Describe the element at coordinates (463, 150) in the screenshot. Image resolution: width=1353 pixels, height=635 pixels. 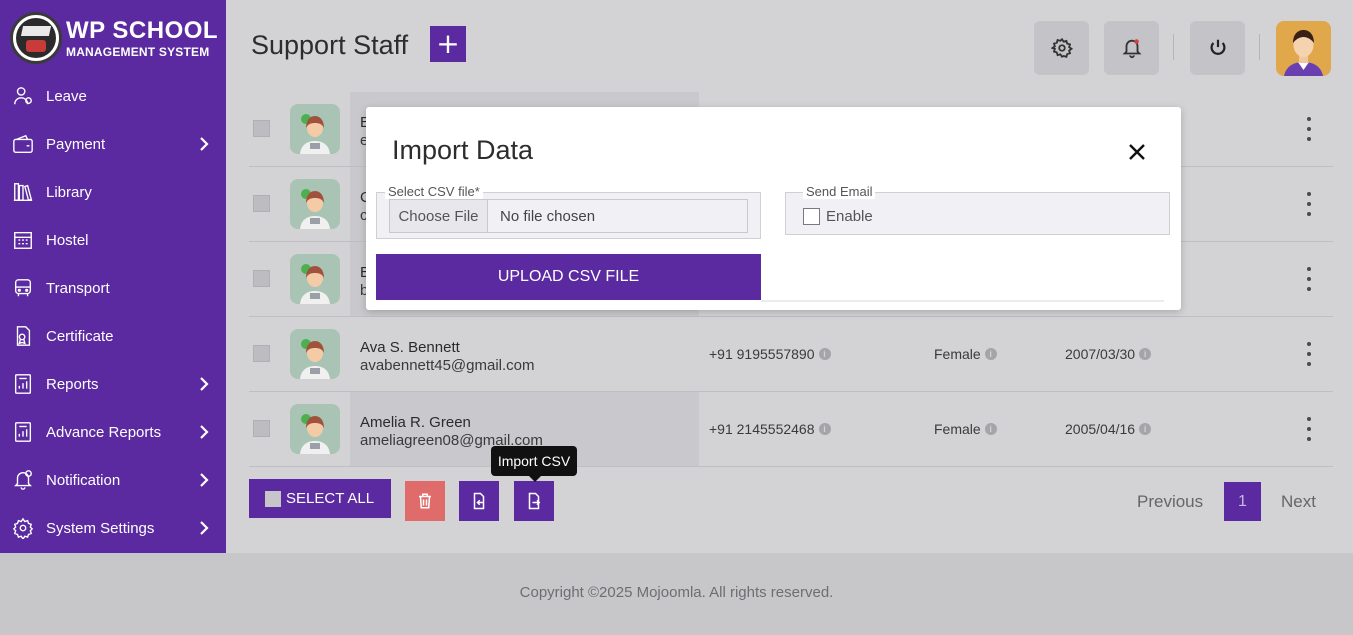
I see `modal-title: Import Data` at that location.